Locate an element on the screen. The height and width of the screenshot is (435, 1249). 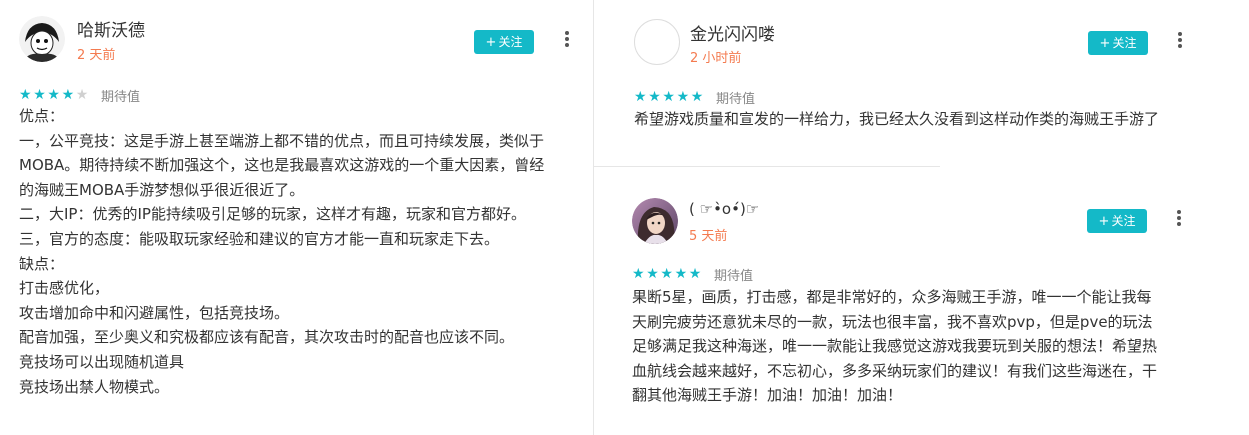
review-line: 优点： is located at coordinates (42, 116).